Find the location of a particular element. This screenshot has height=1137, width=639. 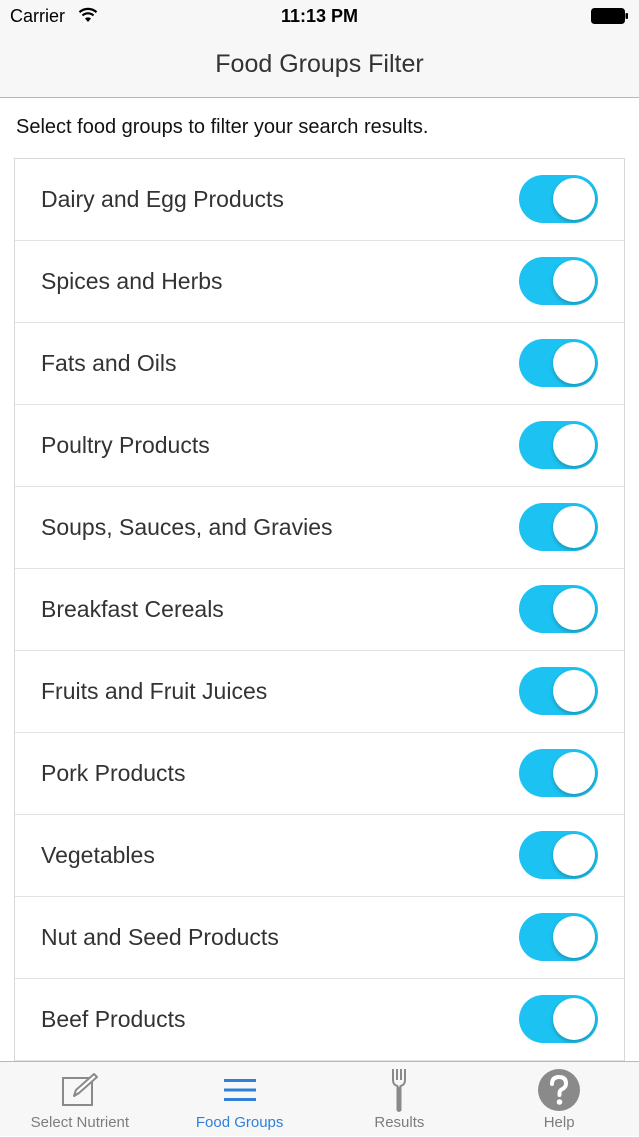

navigation-bar: Food Groups Filter is located at coordinates (319, 66).